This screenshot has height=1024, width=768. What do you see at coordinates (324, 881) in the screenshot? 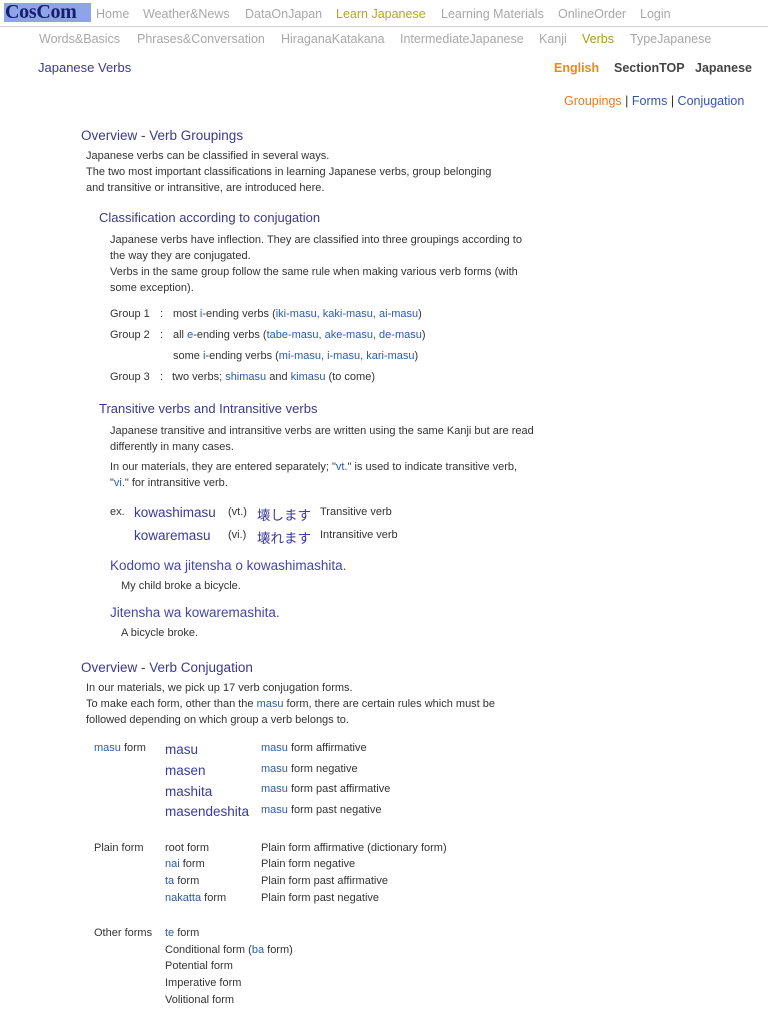
I see `plain-form-desc: Plain form past affirmative` at bounding box center [324, 881].